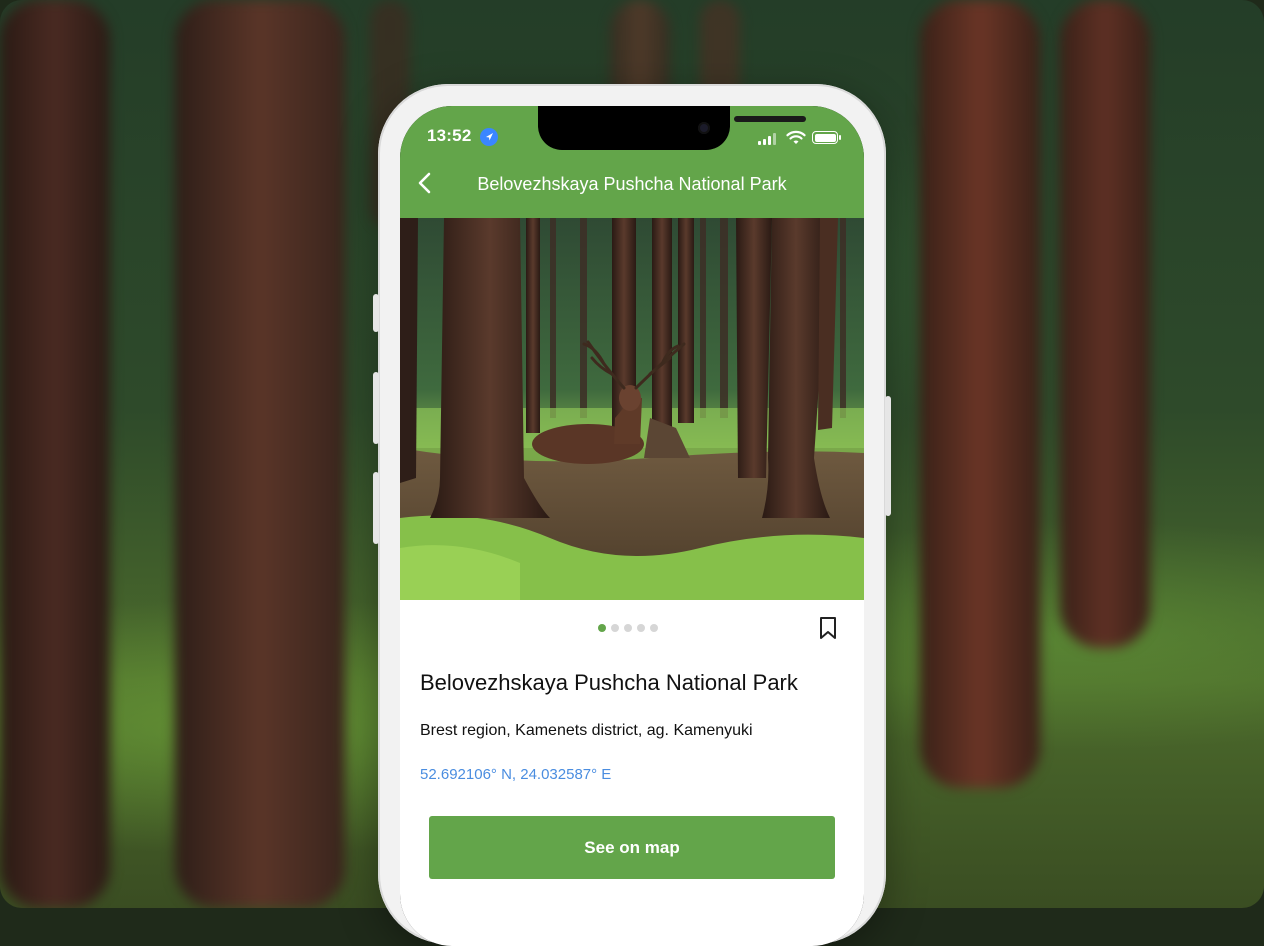  Describe the element at coordinates (376, 313) in the screenshot. I see `mute-switch` at that location.